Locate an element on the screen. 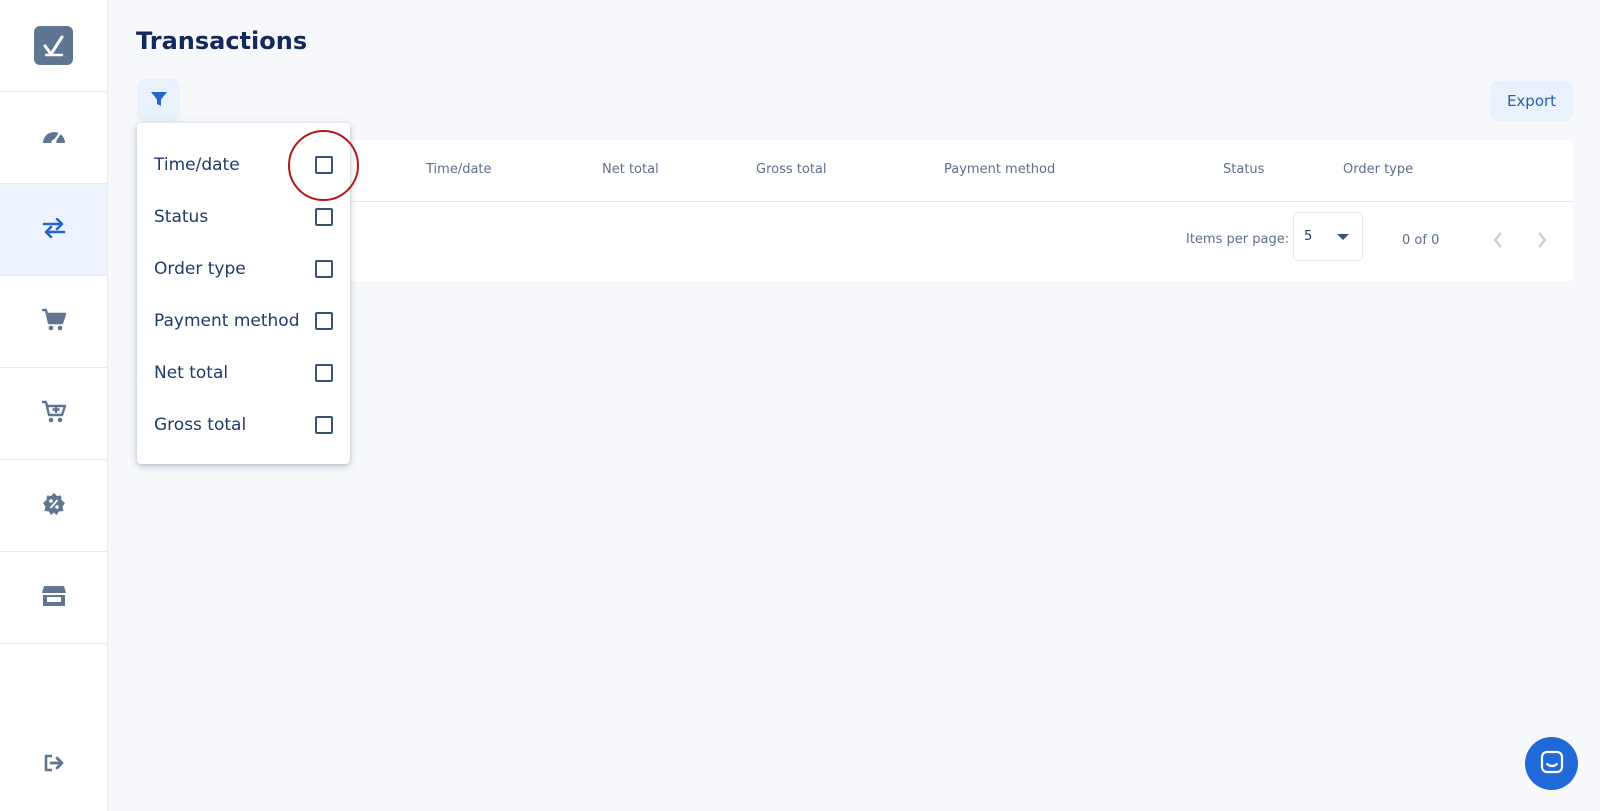 The width and height of the screenshot is (1600, 811). filter-icon is located at coordinates (159, 101).